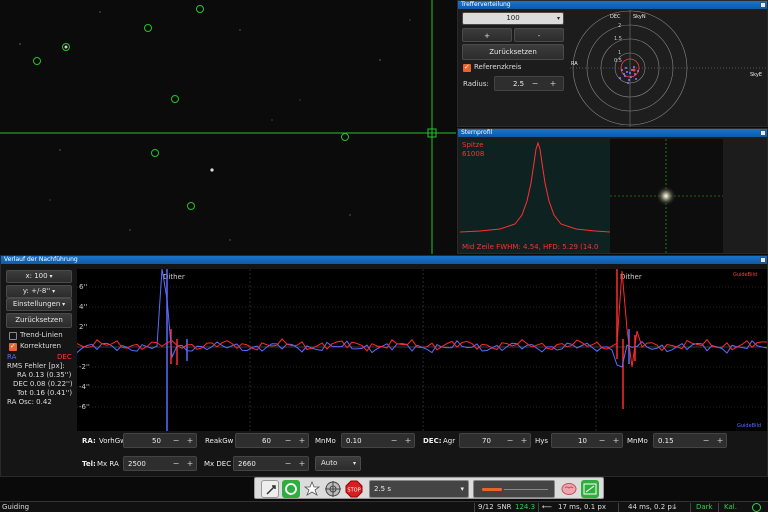 The image size is (768, 512). What do you see at coordinates (291, 489) in the screenshot?
I see `loop-icon` at bounding box center [291, 489].